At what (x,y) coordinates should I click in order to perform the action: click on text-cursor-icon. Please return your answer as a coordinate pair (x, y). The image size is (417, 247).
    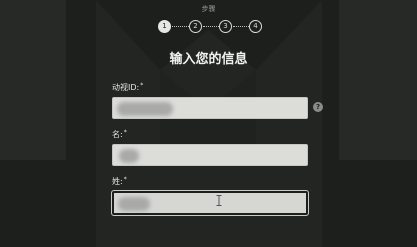
    Looking at the image, I should click on (219, 200).